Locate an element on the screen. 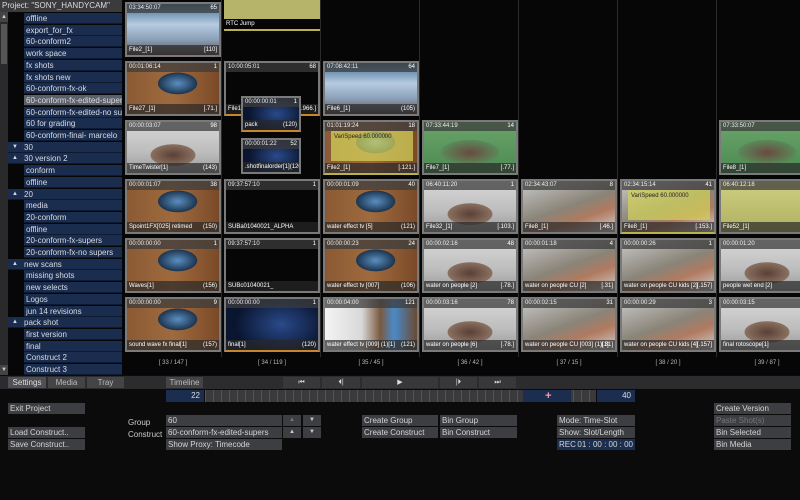 This screenshot has height=500, width=800. sidebar-item: 20-conform-fx-no supers is located at coordinates (73, 252).